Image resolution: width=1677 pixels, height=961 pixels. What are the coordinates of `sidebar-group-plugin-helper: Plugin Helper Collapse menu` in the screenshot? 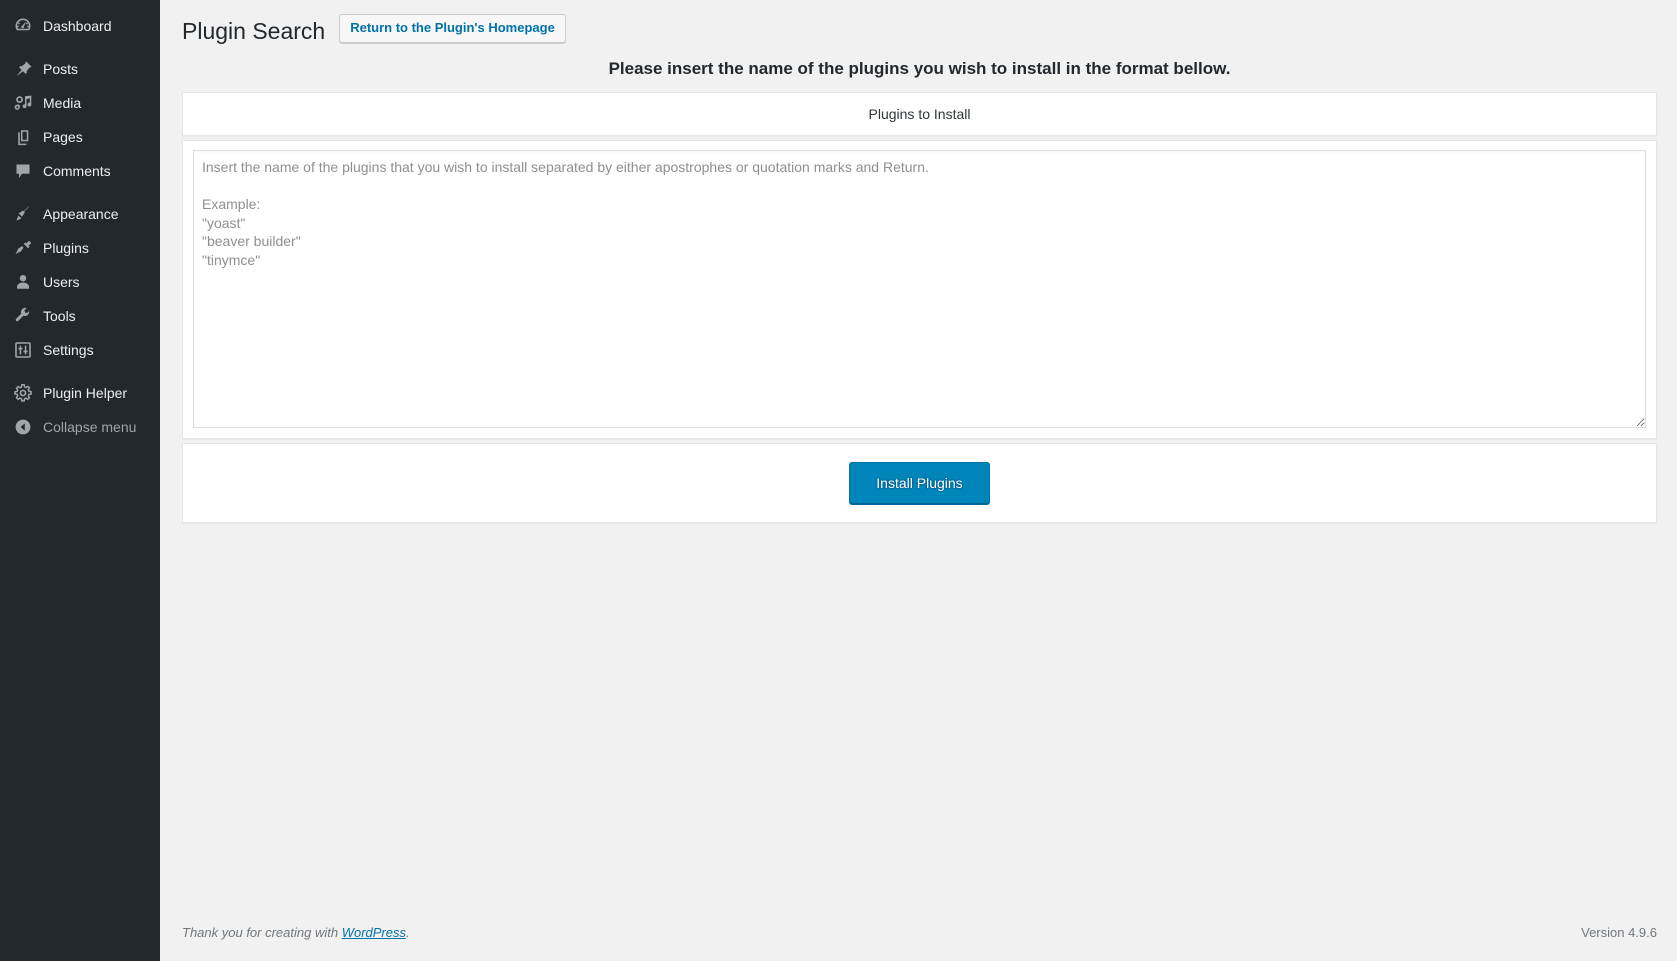 It's located at (80, 410).